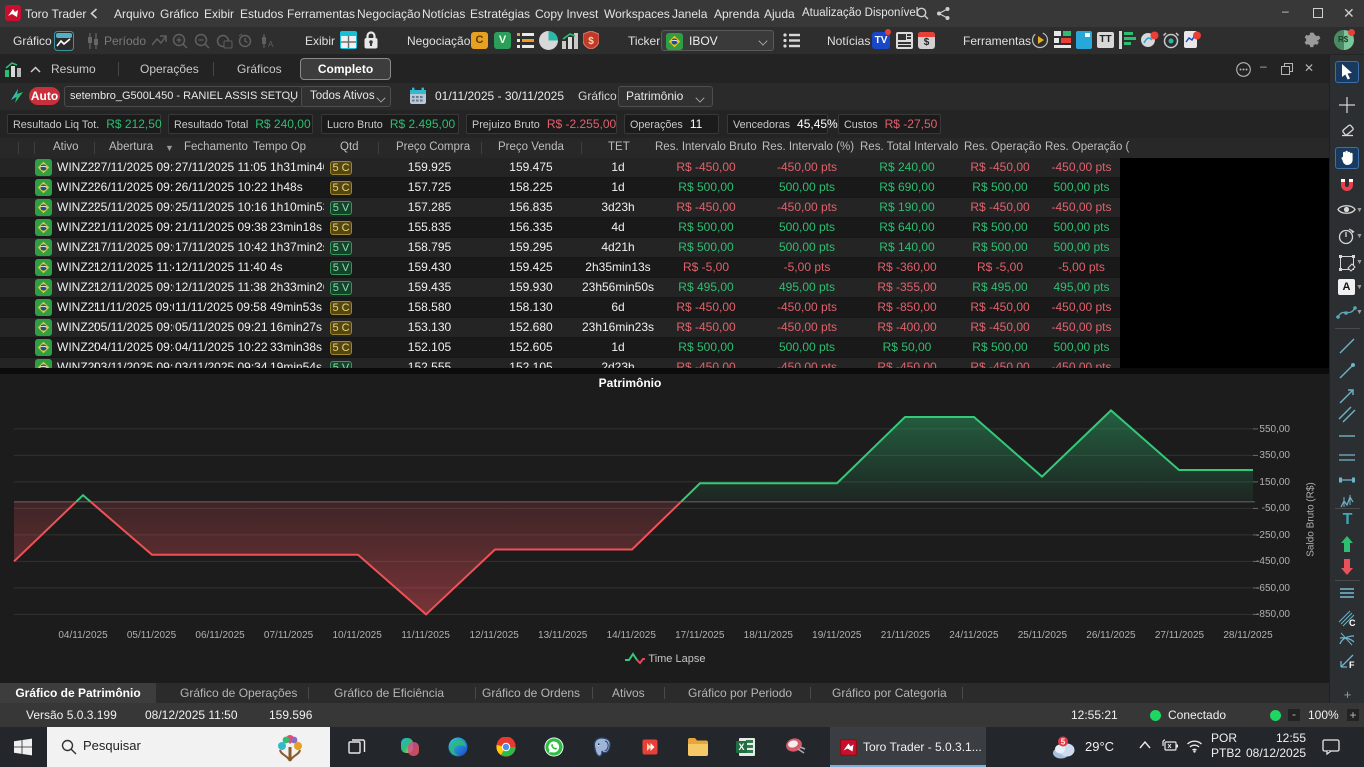 The image size is (1364, 767). What do you see at coordinates (1352, 622) in the screenshot?
I see `svg-text: C` at bounding box center [1352, 622].